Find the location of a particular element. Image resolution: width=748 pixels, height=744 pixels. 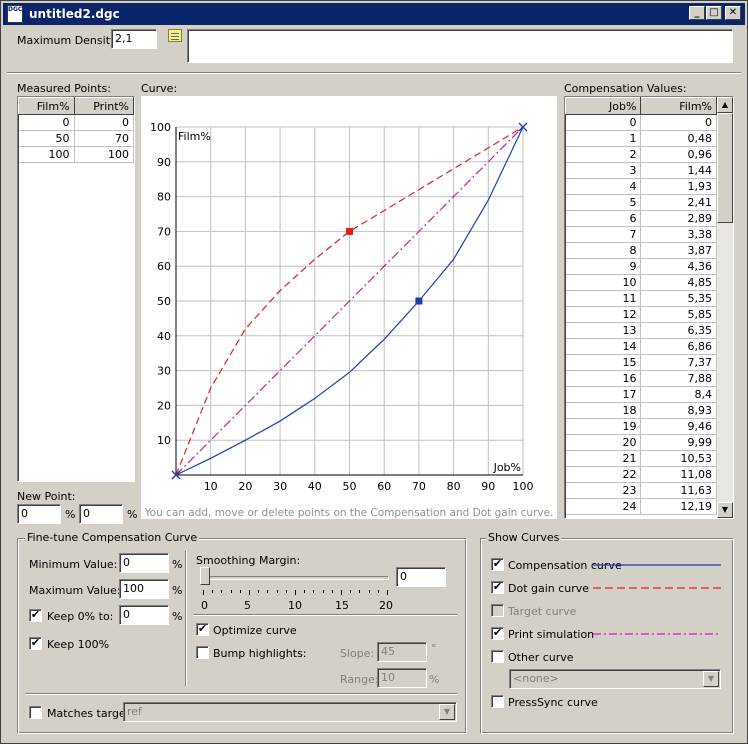

compensation-cell: 8,93 is located at coordinates (678, 410).